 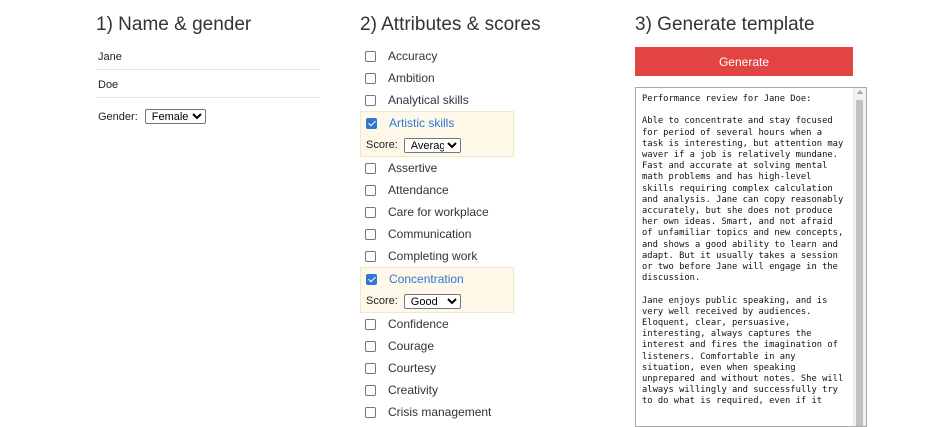 I want to click on attribute-item: Courage, so click(x=440, y=346).